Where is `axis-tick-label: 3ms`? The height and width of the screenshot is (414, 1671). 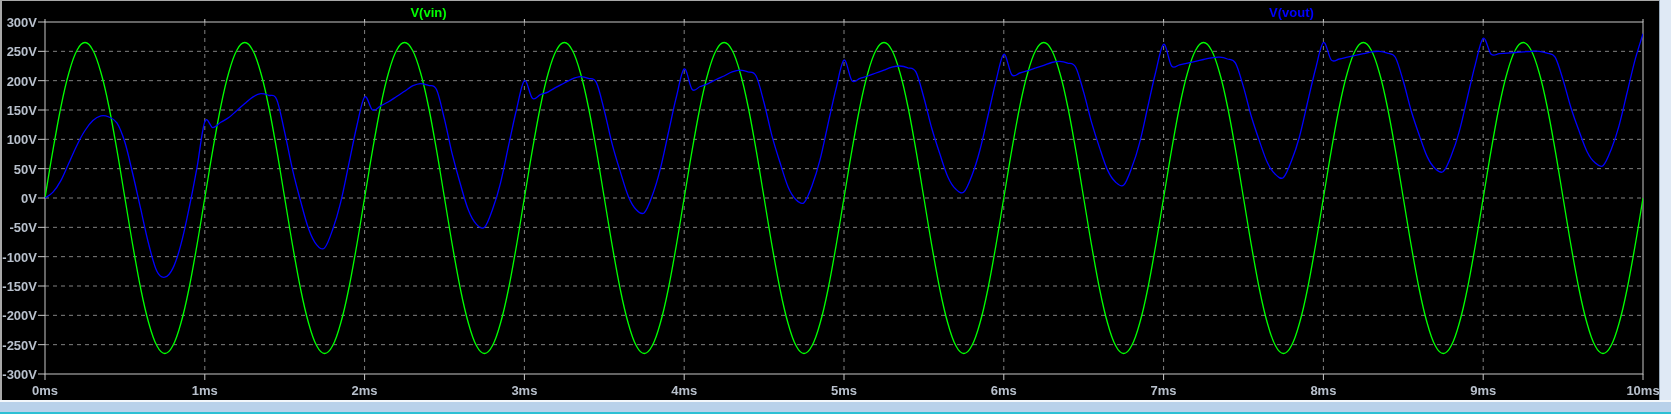 axis-tick-label: 3ms is located at coordinates (524, 390).